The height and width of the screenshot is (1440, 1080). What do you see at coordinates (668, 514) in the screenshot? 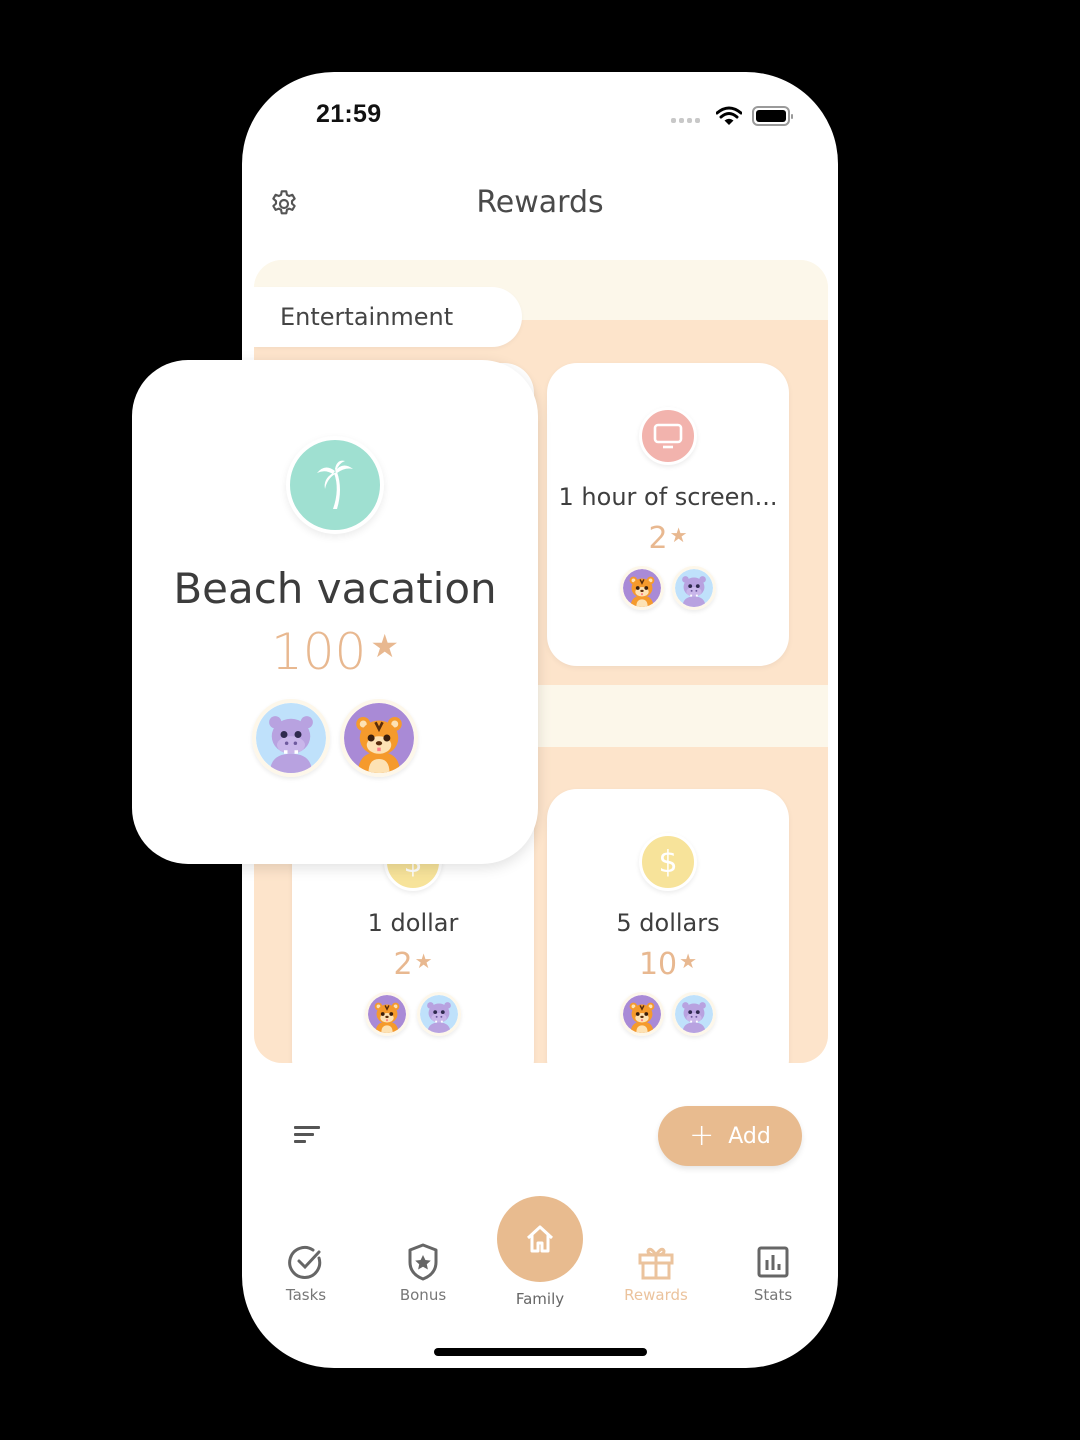
I see `reward-card: 1 hour of screen... 2 ★` at bounding box center [668, 514].